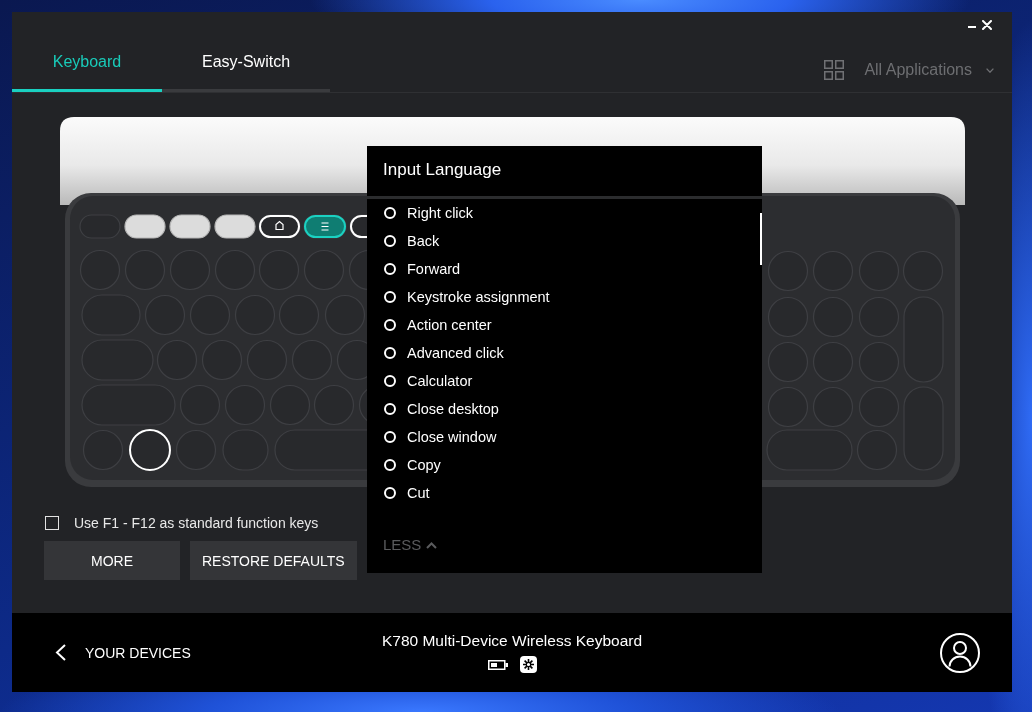 This screenshot has height=712, width=1032. Describe the element at coordinates (990, 70) in the screenshot. I see `chevron-down-icon` at that location.